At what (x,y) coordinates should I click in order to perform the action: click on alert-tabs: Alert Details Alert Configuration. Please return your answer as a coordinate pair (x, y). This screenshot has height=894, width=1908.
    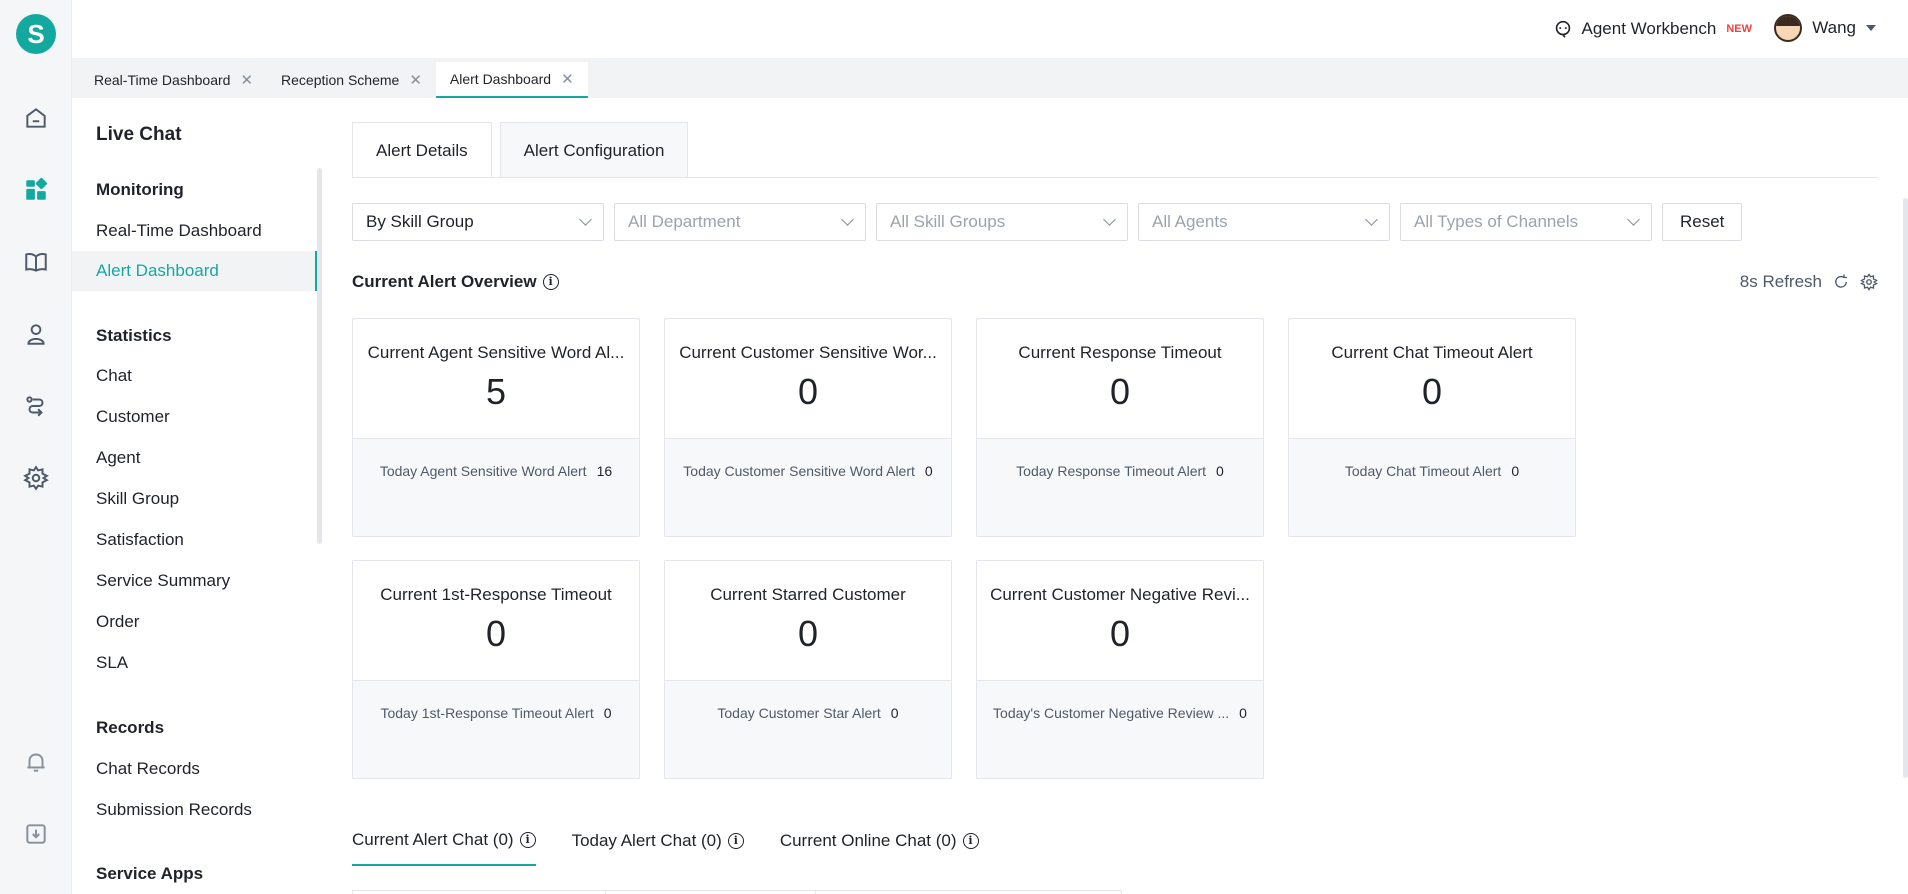
    Looking at the image, I should click on (520, 150).